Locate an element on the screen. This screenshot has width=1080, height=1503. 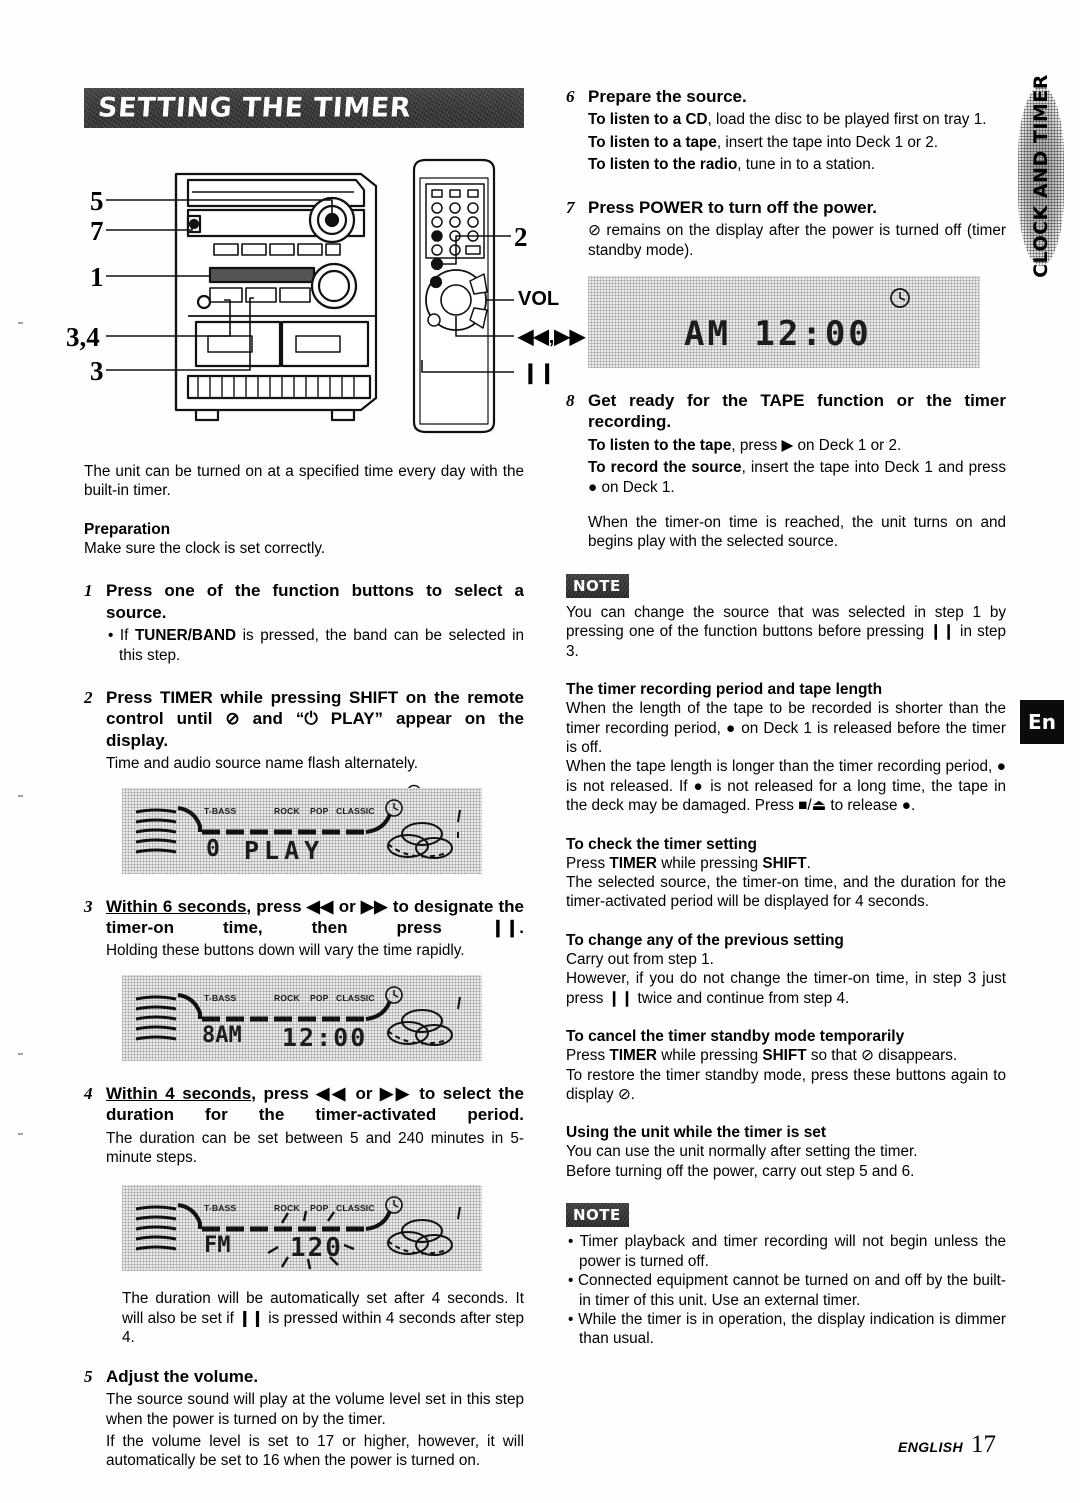
callout-7: 7 is located at coordinates (97, 231).